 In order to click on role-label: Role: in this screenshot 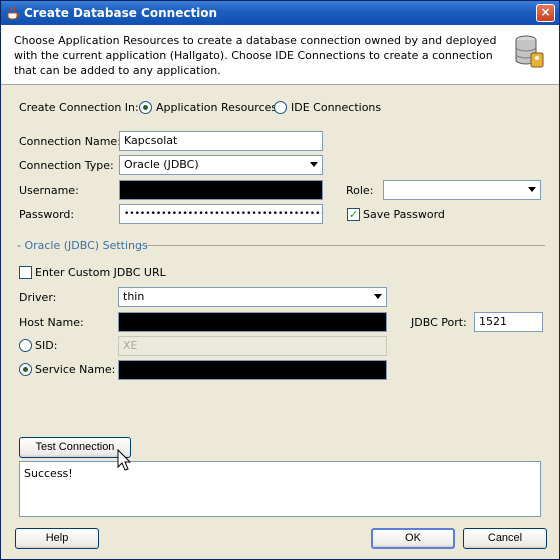, I will do `click(360, 190)`.